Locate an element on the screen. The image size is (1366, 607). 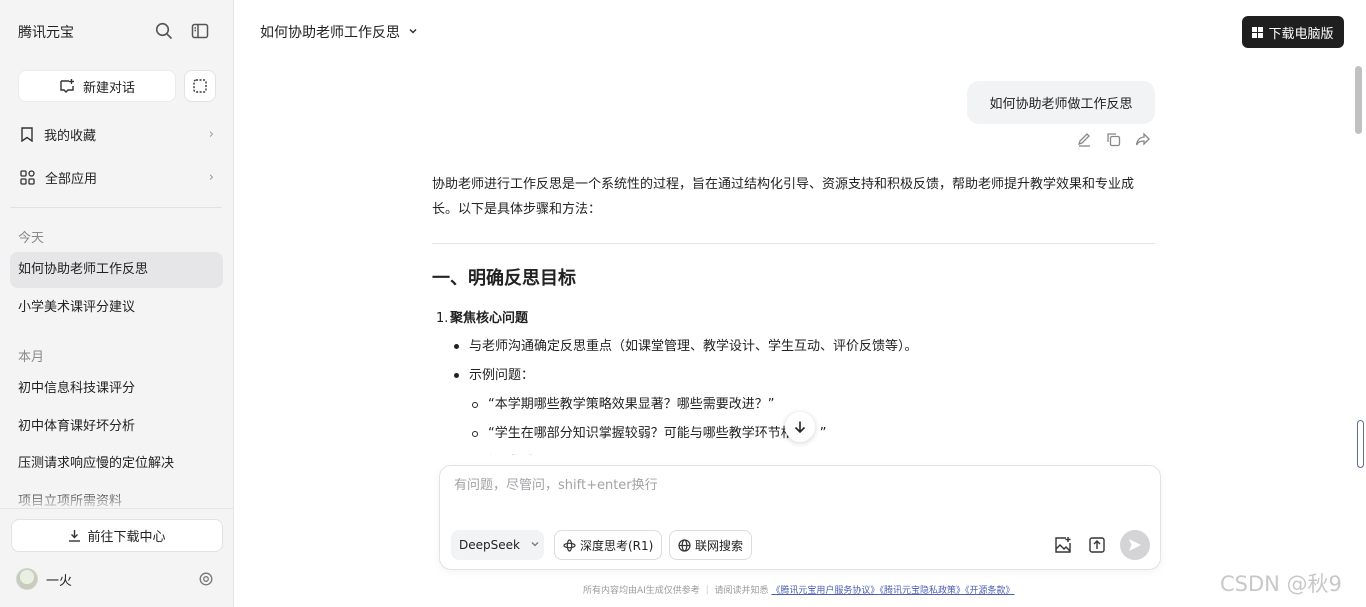
windows-icon is located at coordinates (1258, 32).